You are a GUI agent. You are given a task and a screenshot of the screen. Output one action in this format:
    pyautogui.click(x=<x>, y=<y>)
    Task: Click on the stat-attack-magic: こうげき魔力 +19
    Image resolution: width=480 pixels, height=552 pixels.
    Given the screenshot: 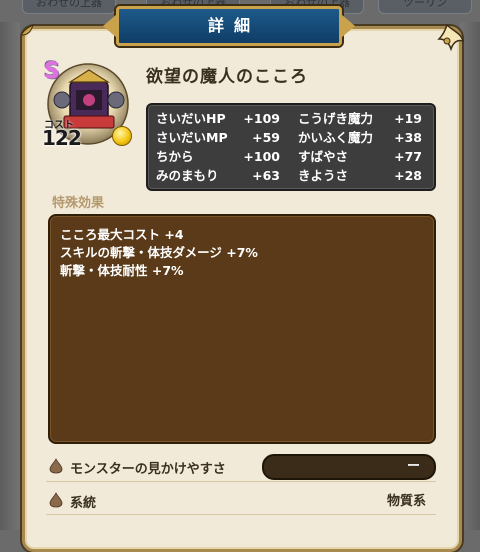 What is the action you would take?
    pyautogui.click(x=360, y=118)
    